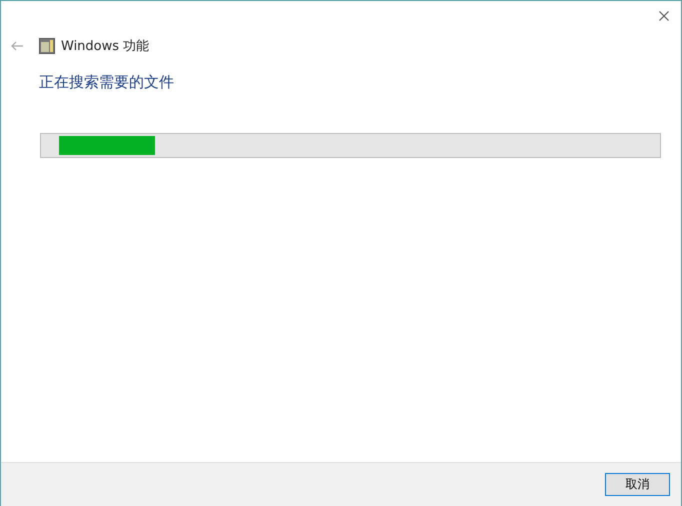 Image resolution: width=682 pixels, height=506 pixels. What do you see at coordinates (664, 16) in the screenshot?
I see `close-icon` at bounding box center [664, 16].